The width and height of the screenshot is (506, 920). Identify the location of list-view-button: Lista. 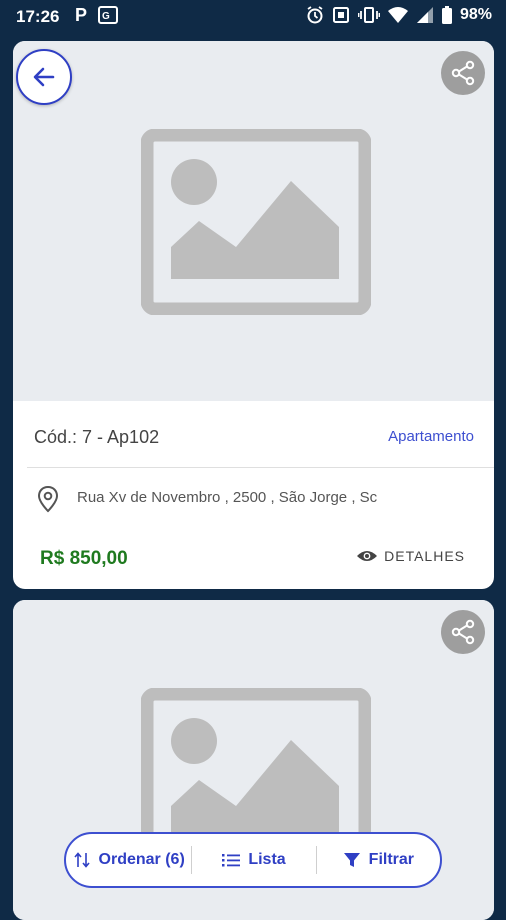
(253, 860).